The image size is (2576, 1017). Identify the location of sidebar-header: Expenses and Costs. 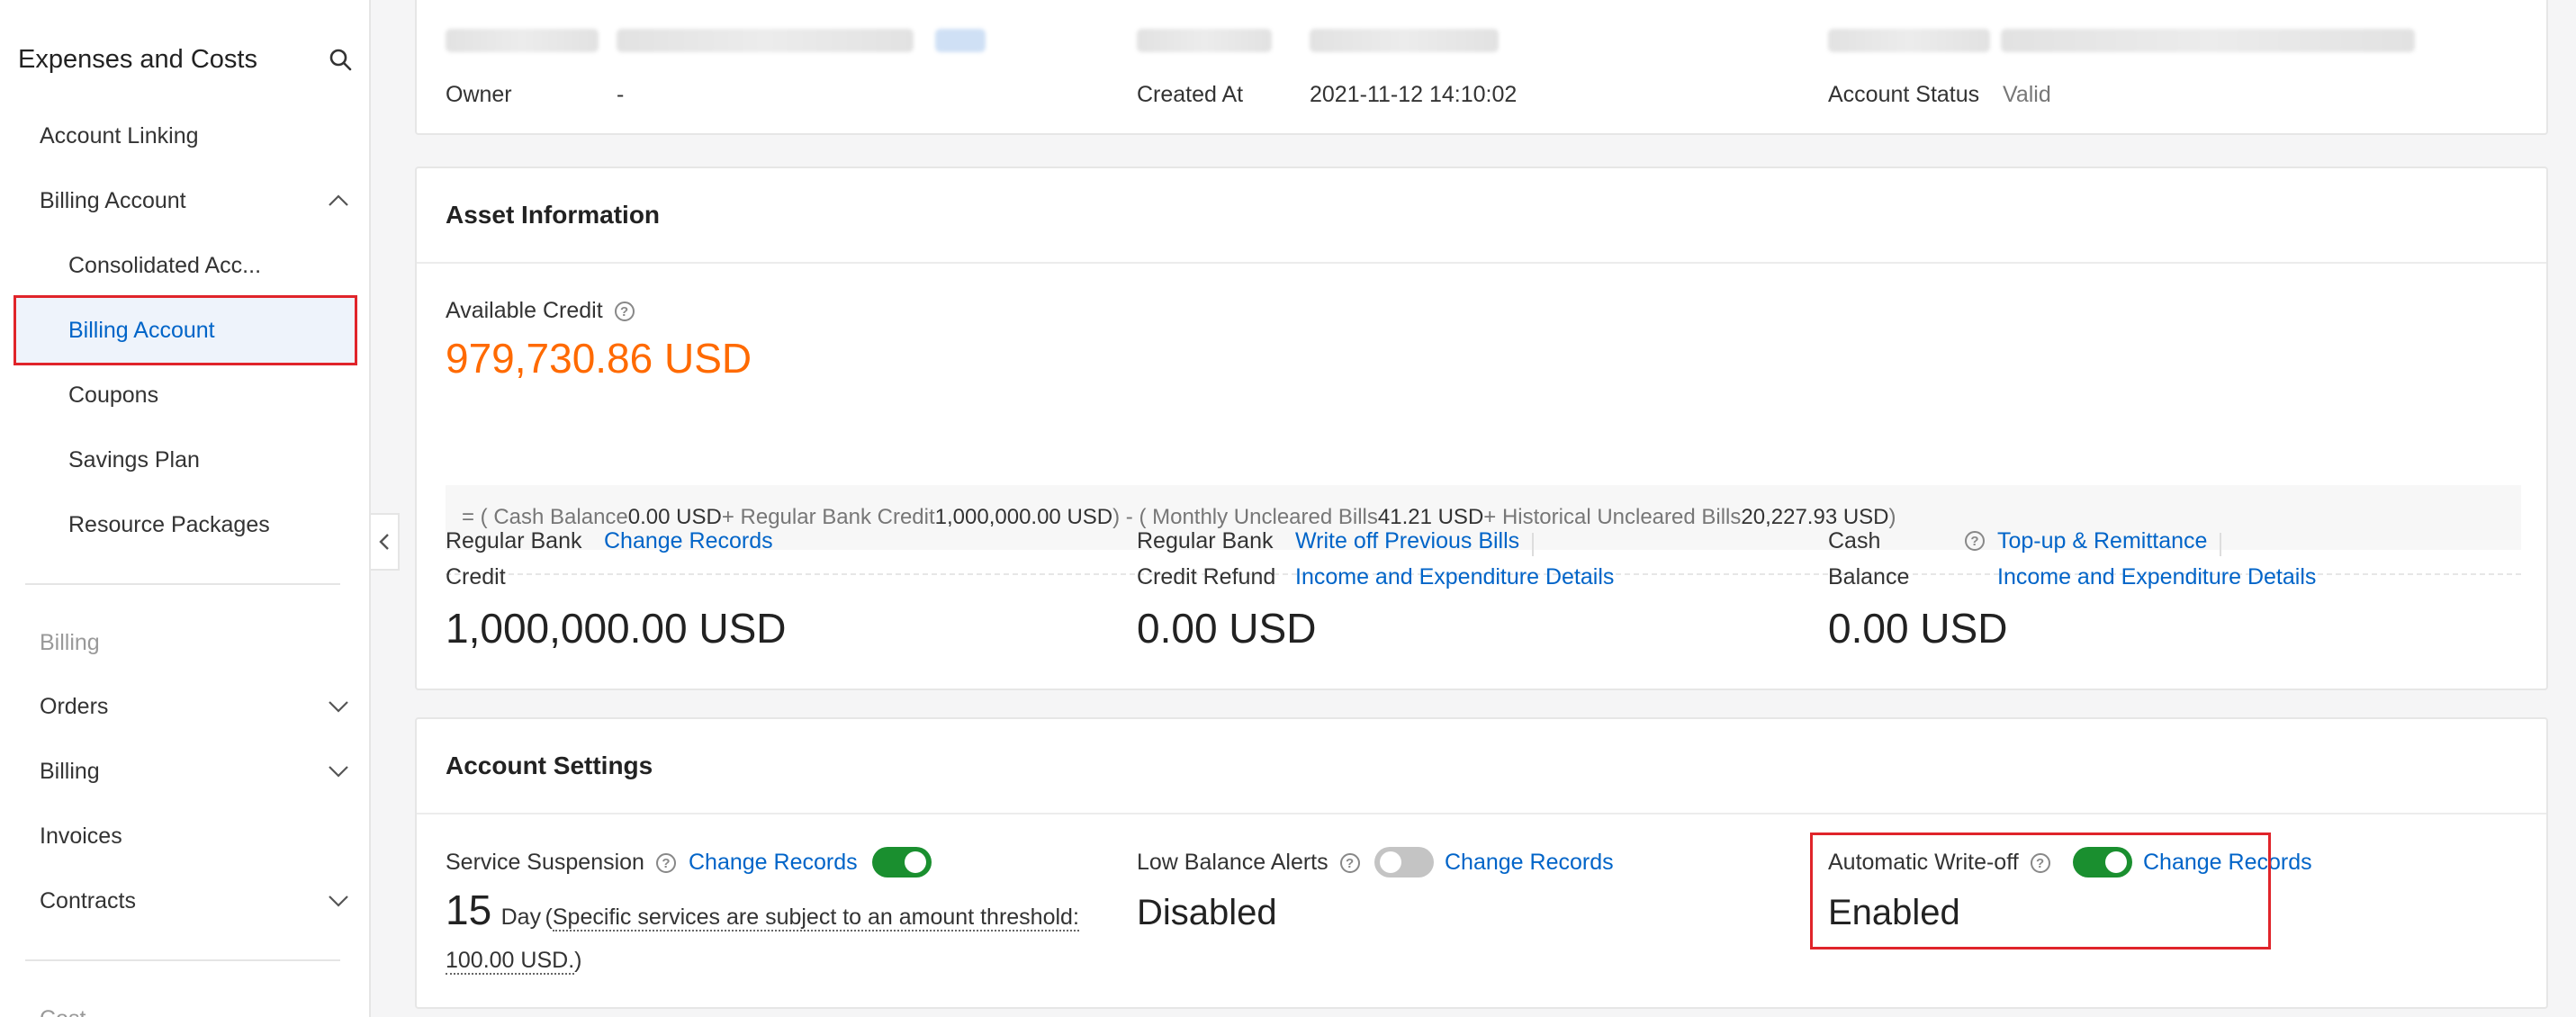
(189, 60).